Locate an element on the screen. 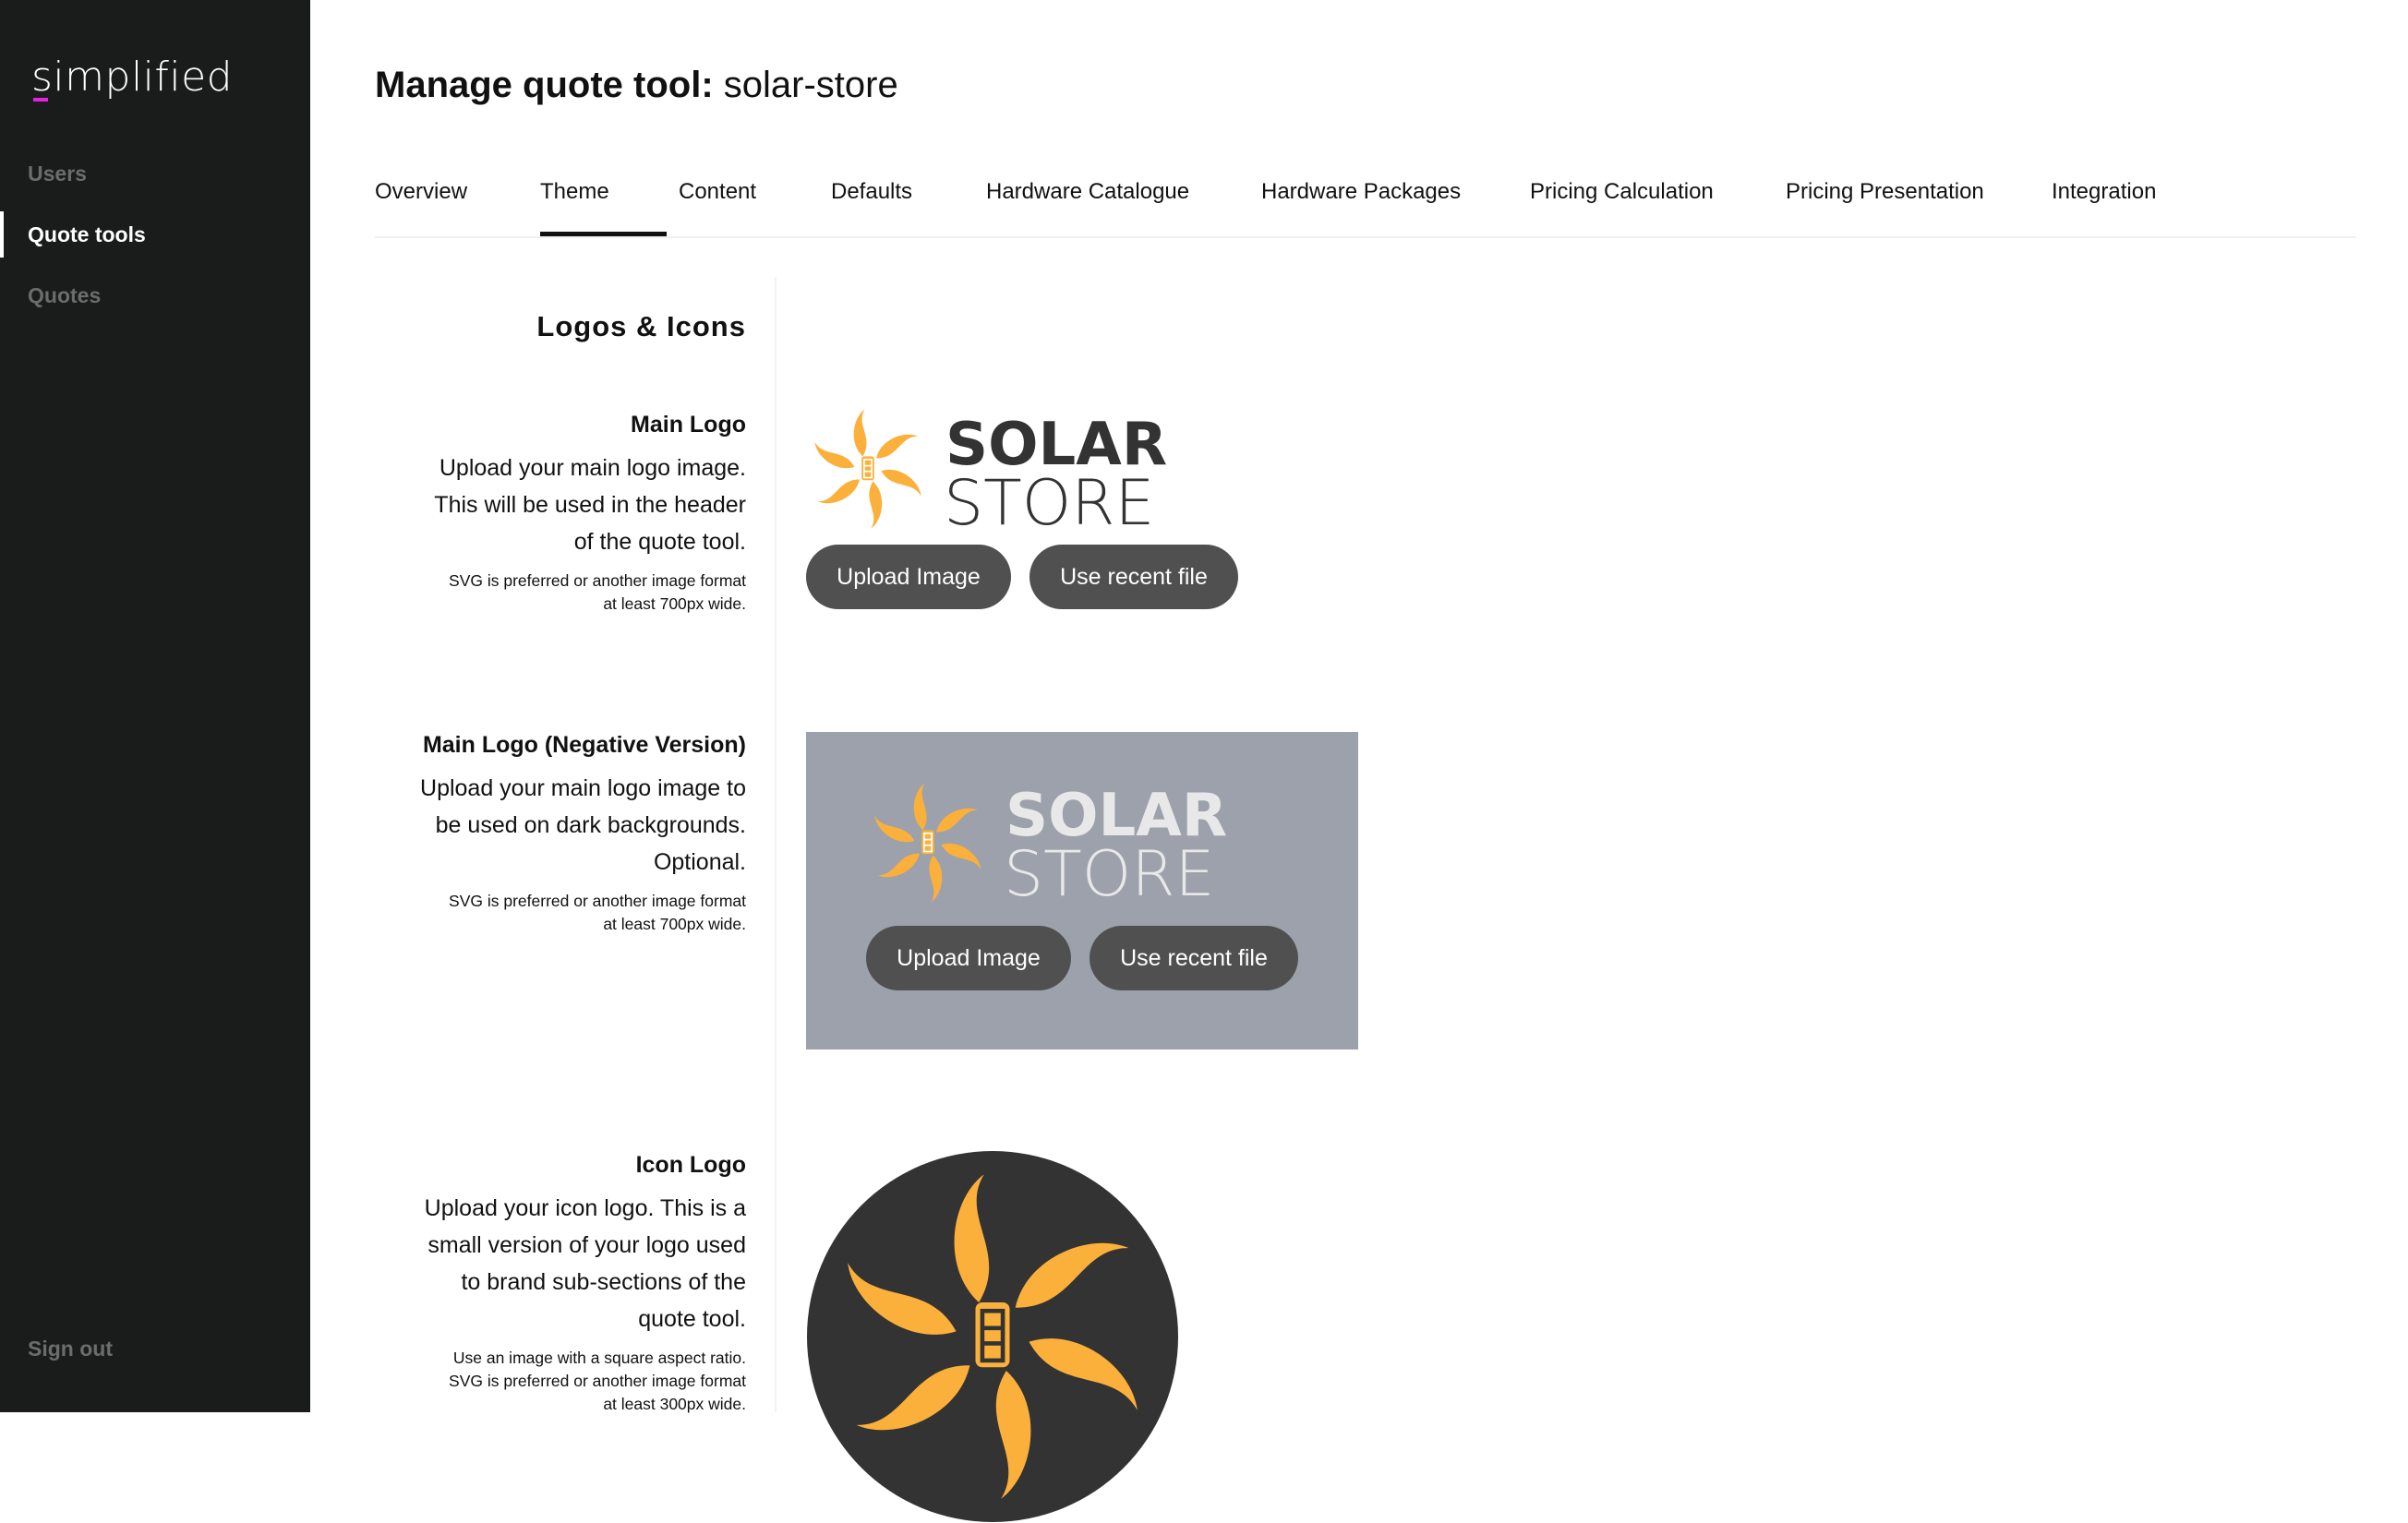 The height and width of the screenshot is (1523, 2408). title-label: Manage quote tool: is located at coordinates (544, 85).